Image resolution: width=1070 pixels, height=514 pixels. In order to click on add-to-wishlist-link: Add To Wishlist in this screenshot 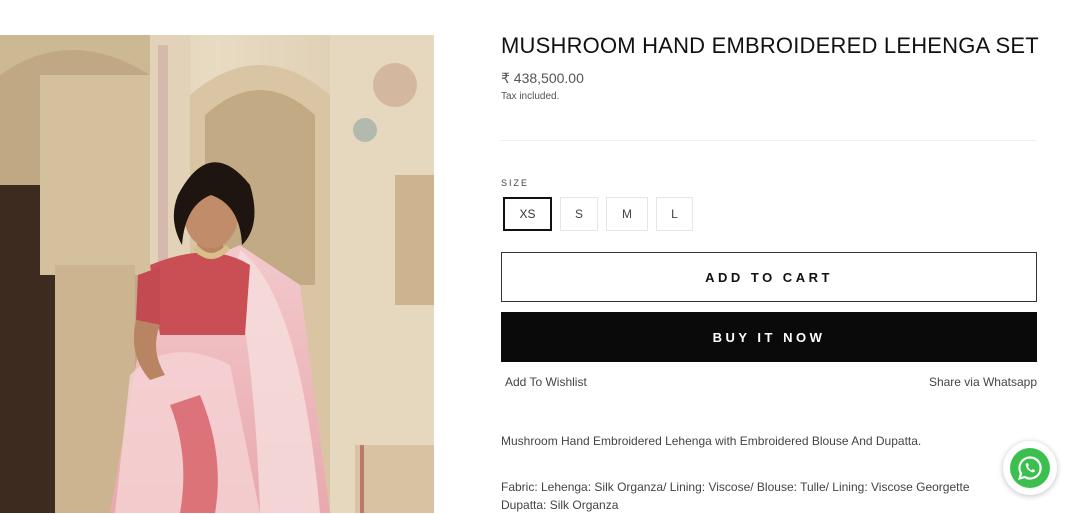, I will do `click(546, 382)`.